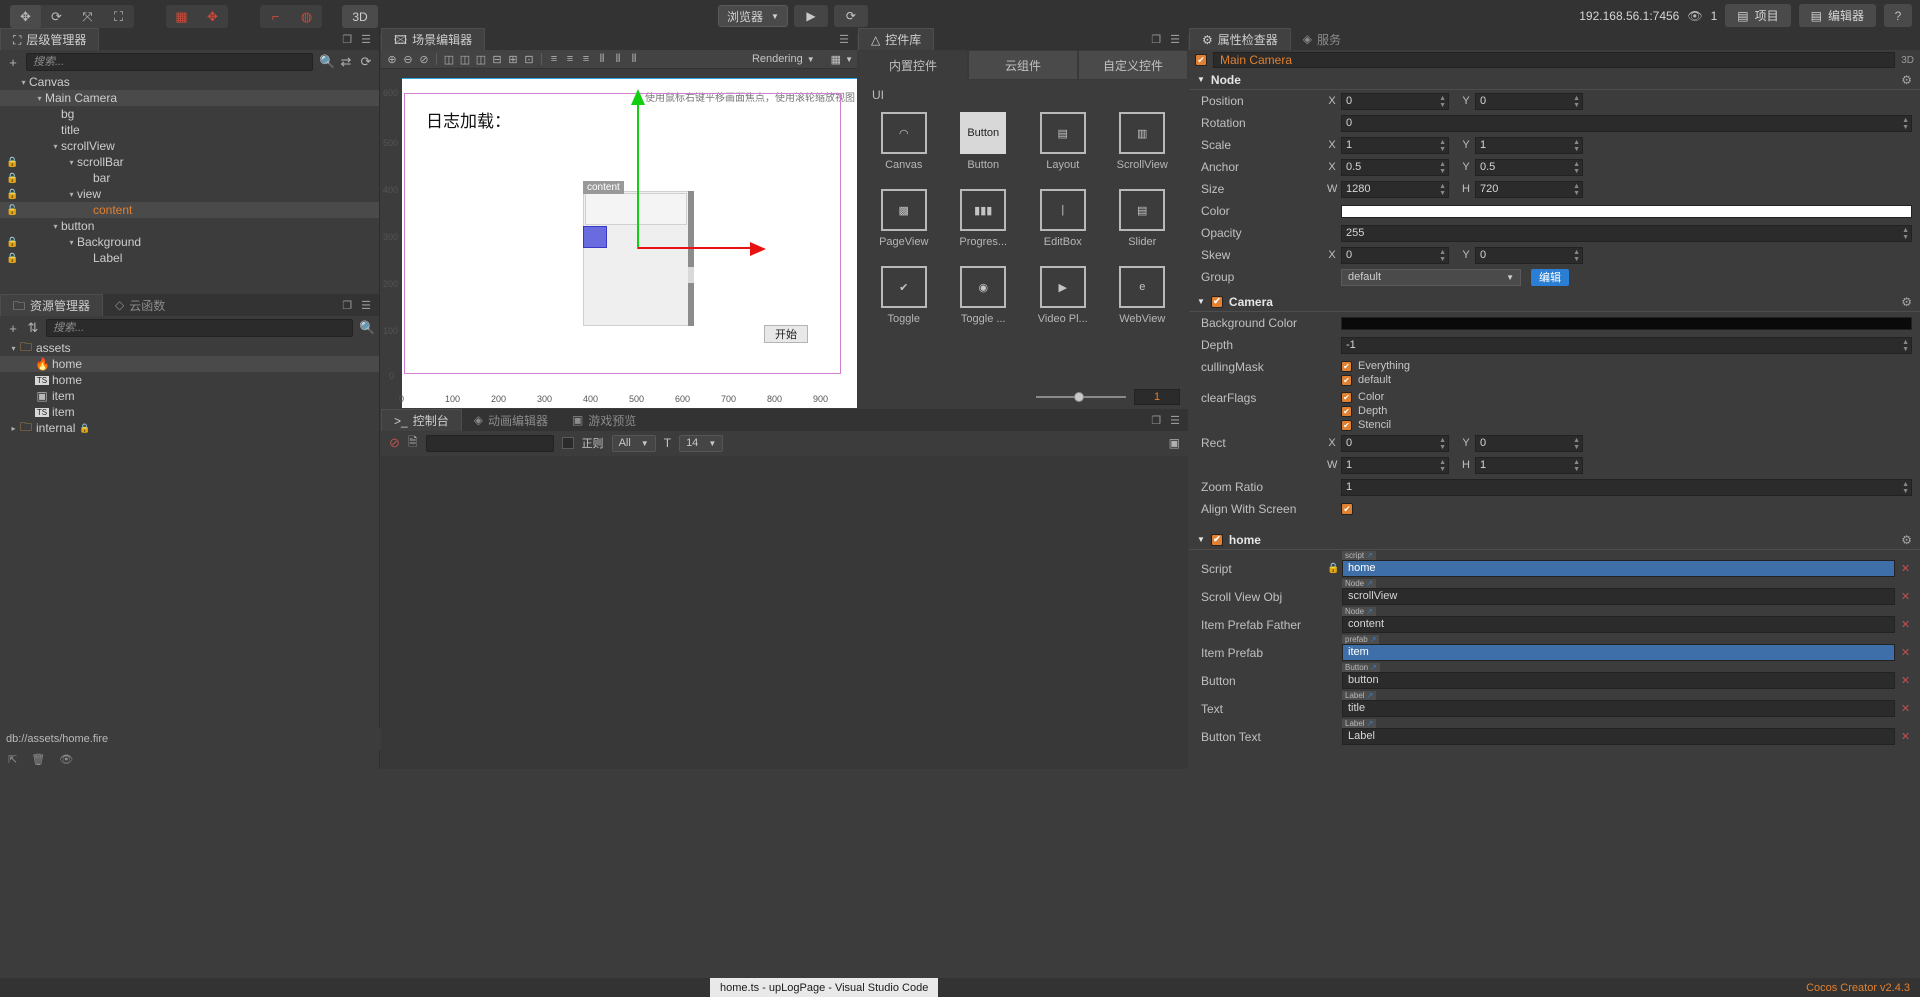 The width and height of the screenshot is (1920, 997). What do you see at coordinates (189, 162) in the screenshot?
I see `hierarchy-node-scrollbar: 🔒 ▾ scrollBar` at bounding box center [189, 162].